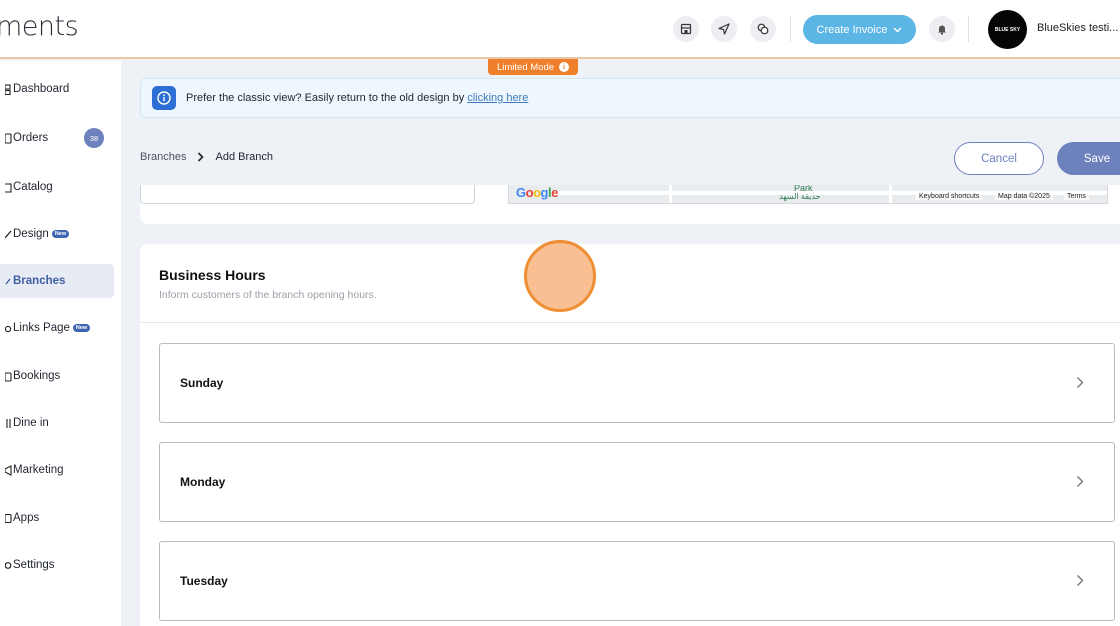 The width and height of the screenshot is (1120, 626). I want to click on language-button, so click(763, 29).